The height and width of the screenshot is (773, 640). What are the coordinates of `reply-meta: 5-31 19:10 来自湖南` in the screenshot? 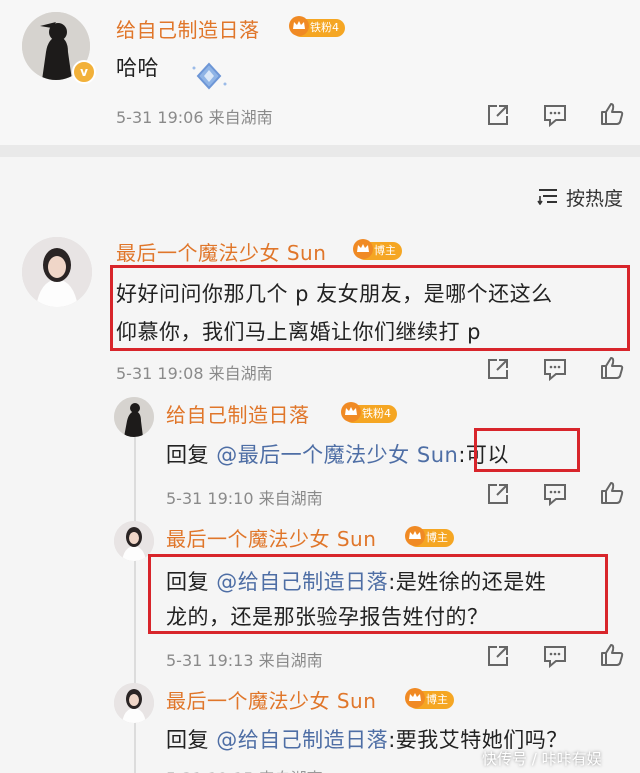 It's located at (244, 498).